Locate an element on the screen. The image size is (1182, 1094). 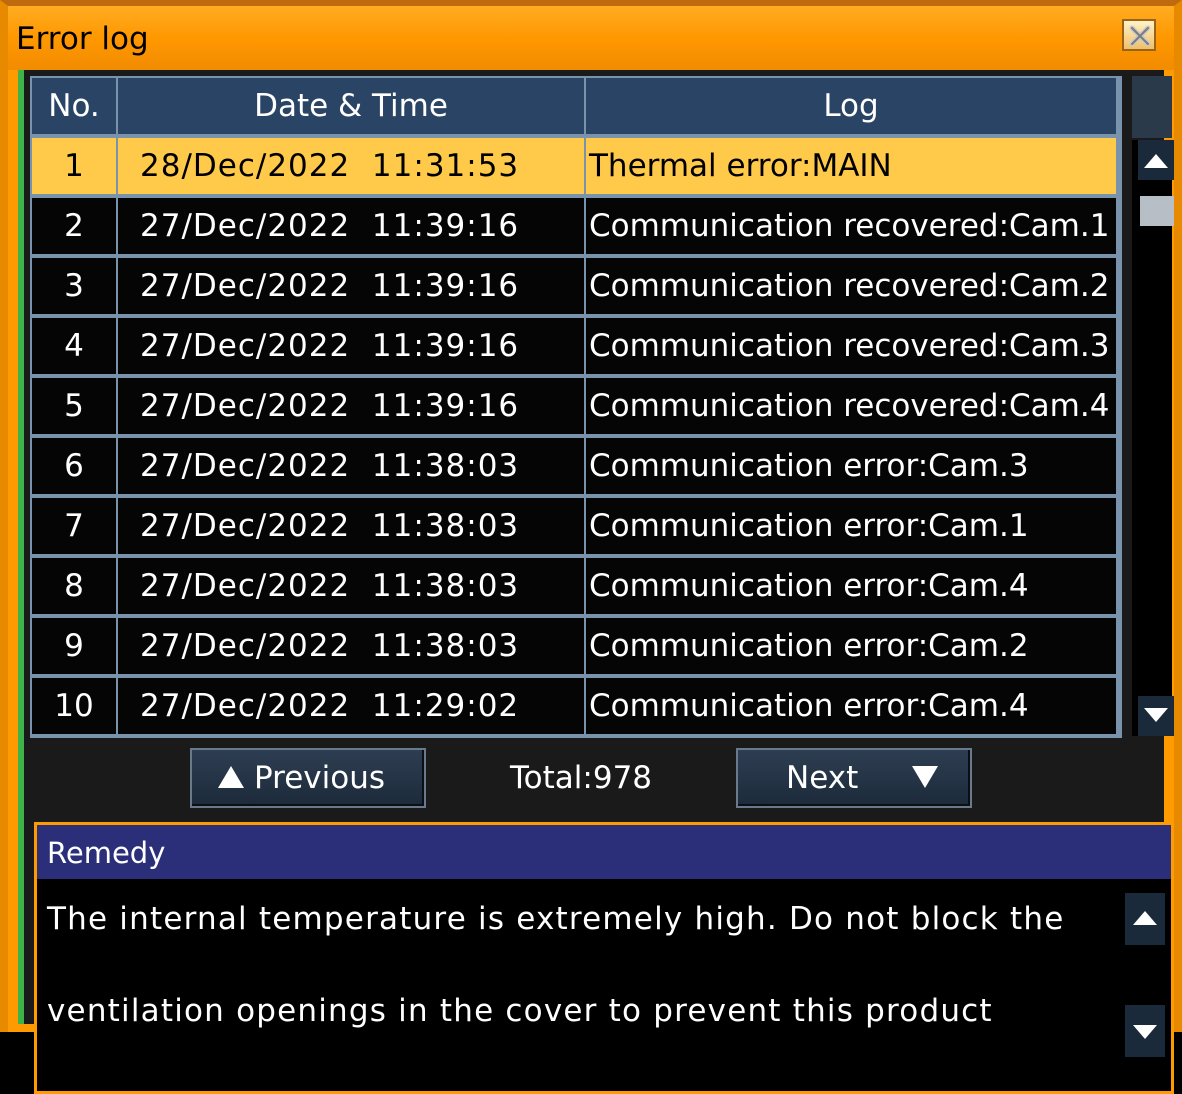
cell-log: Thermal error:MAIN is located at coordinates (851, 166).